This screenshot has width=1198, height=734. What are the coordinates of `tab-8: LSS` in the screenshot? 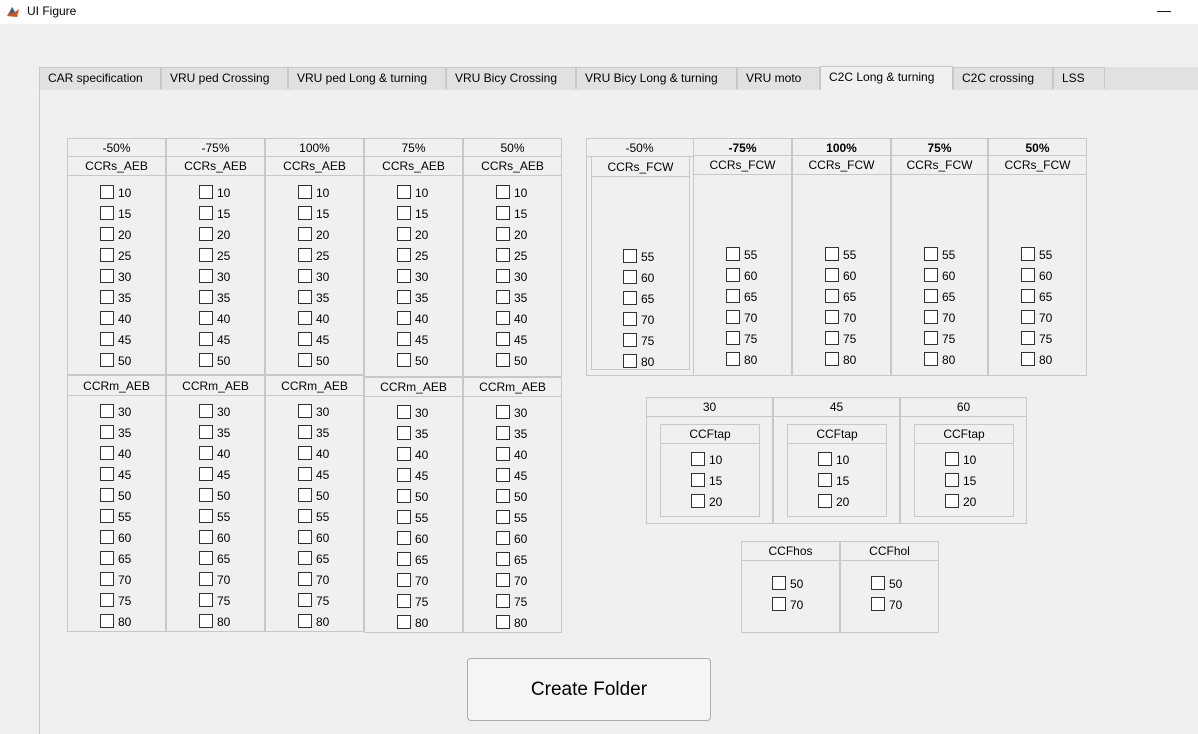 It's located at (1079, 78).